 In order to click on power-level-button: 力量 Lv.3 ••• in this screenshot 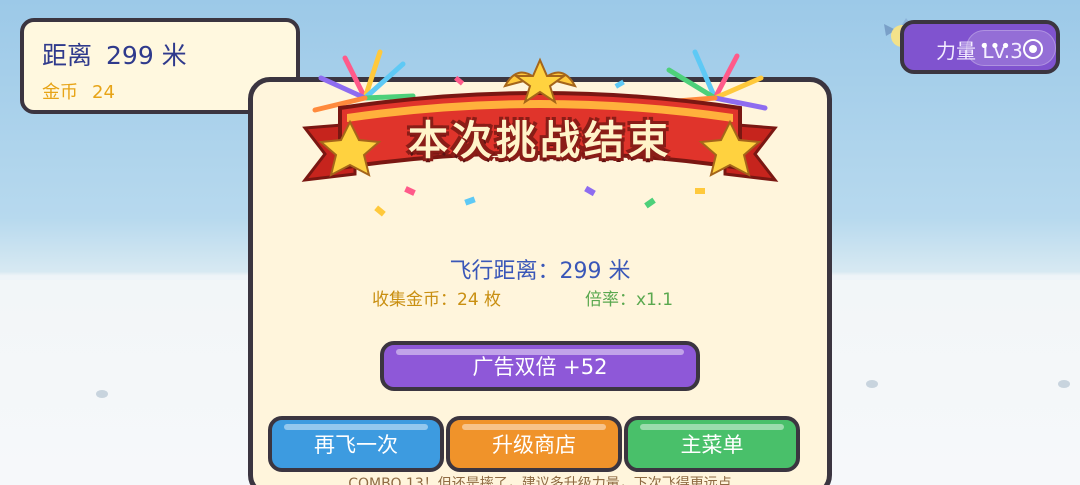, I will do `click(980, 47)`.